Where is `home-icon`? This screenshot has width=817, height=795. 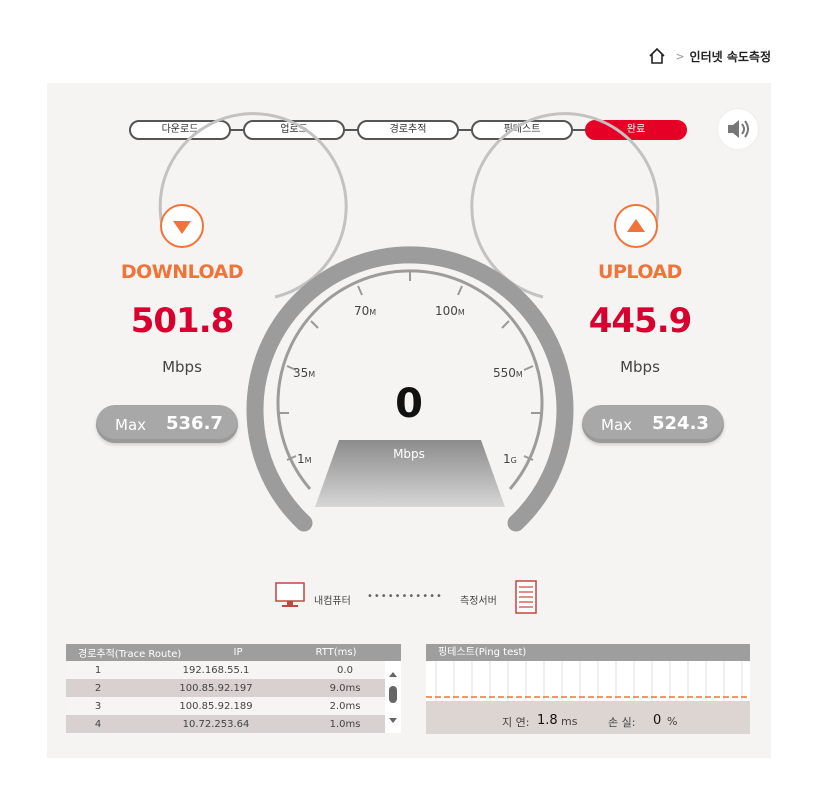 home-icon is located at coordinates (657, 56).